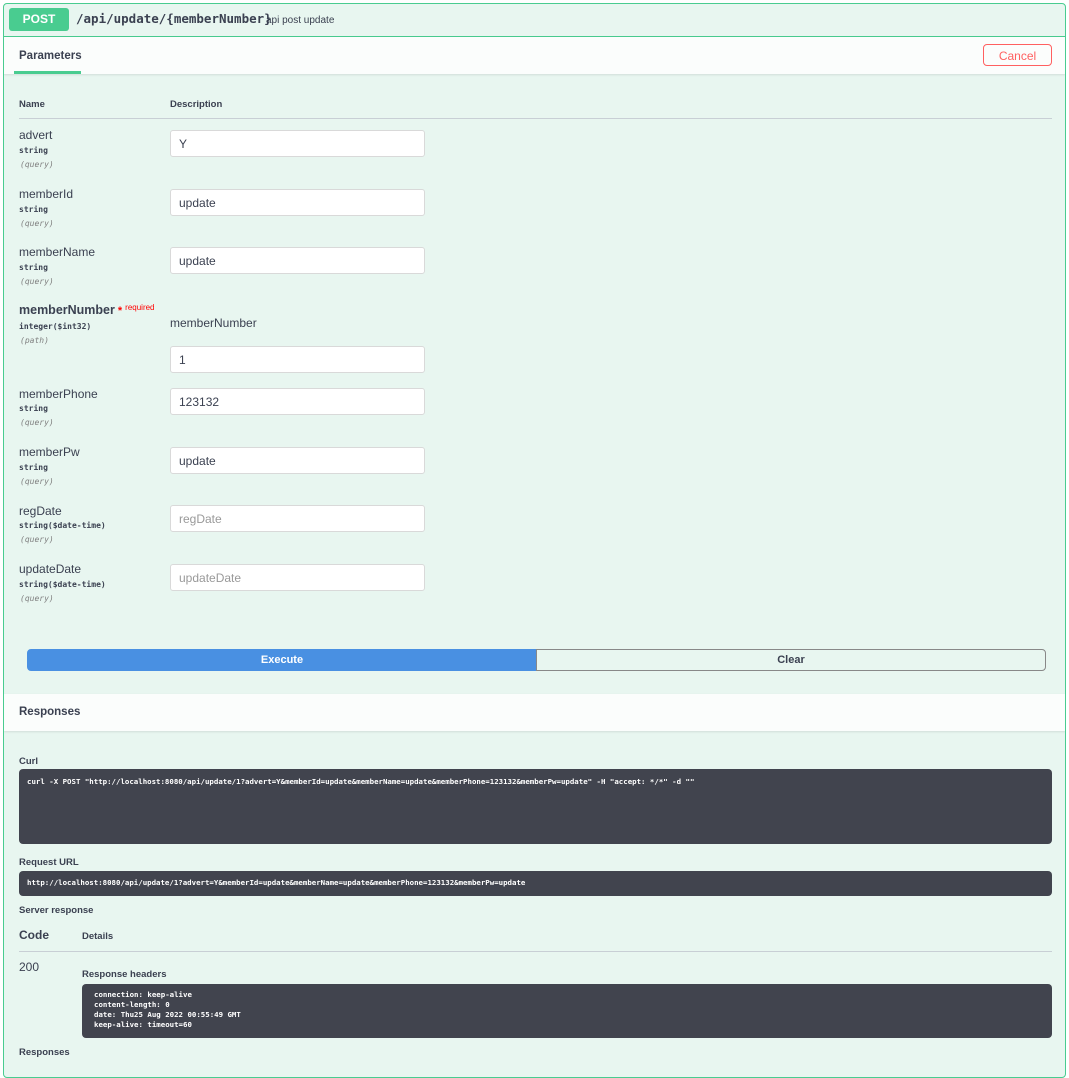 This screenshot has width=1069, height=1078. I want to click on parameters-header: Parameters Cancel, so click(534, 55).